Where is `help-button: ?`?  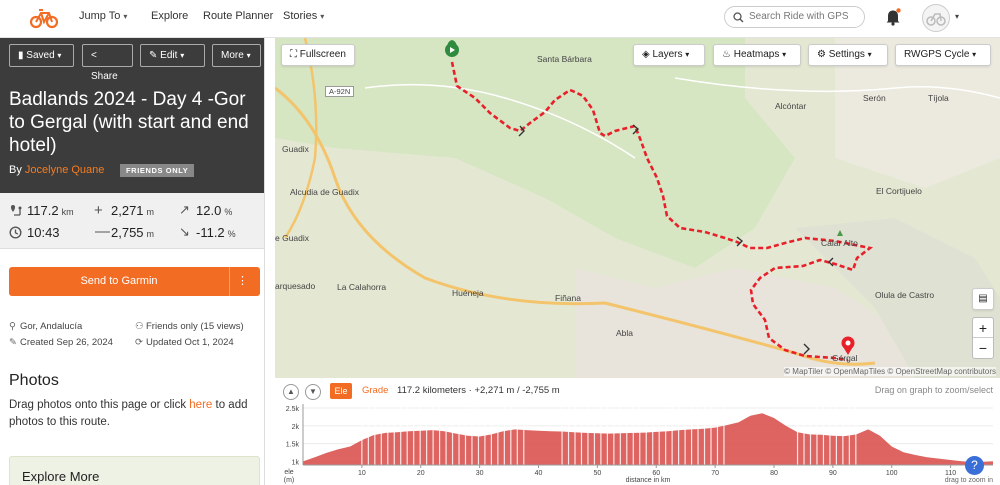
help-button: ? is located at coordinates (974, 465).